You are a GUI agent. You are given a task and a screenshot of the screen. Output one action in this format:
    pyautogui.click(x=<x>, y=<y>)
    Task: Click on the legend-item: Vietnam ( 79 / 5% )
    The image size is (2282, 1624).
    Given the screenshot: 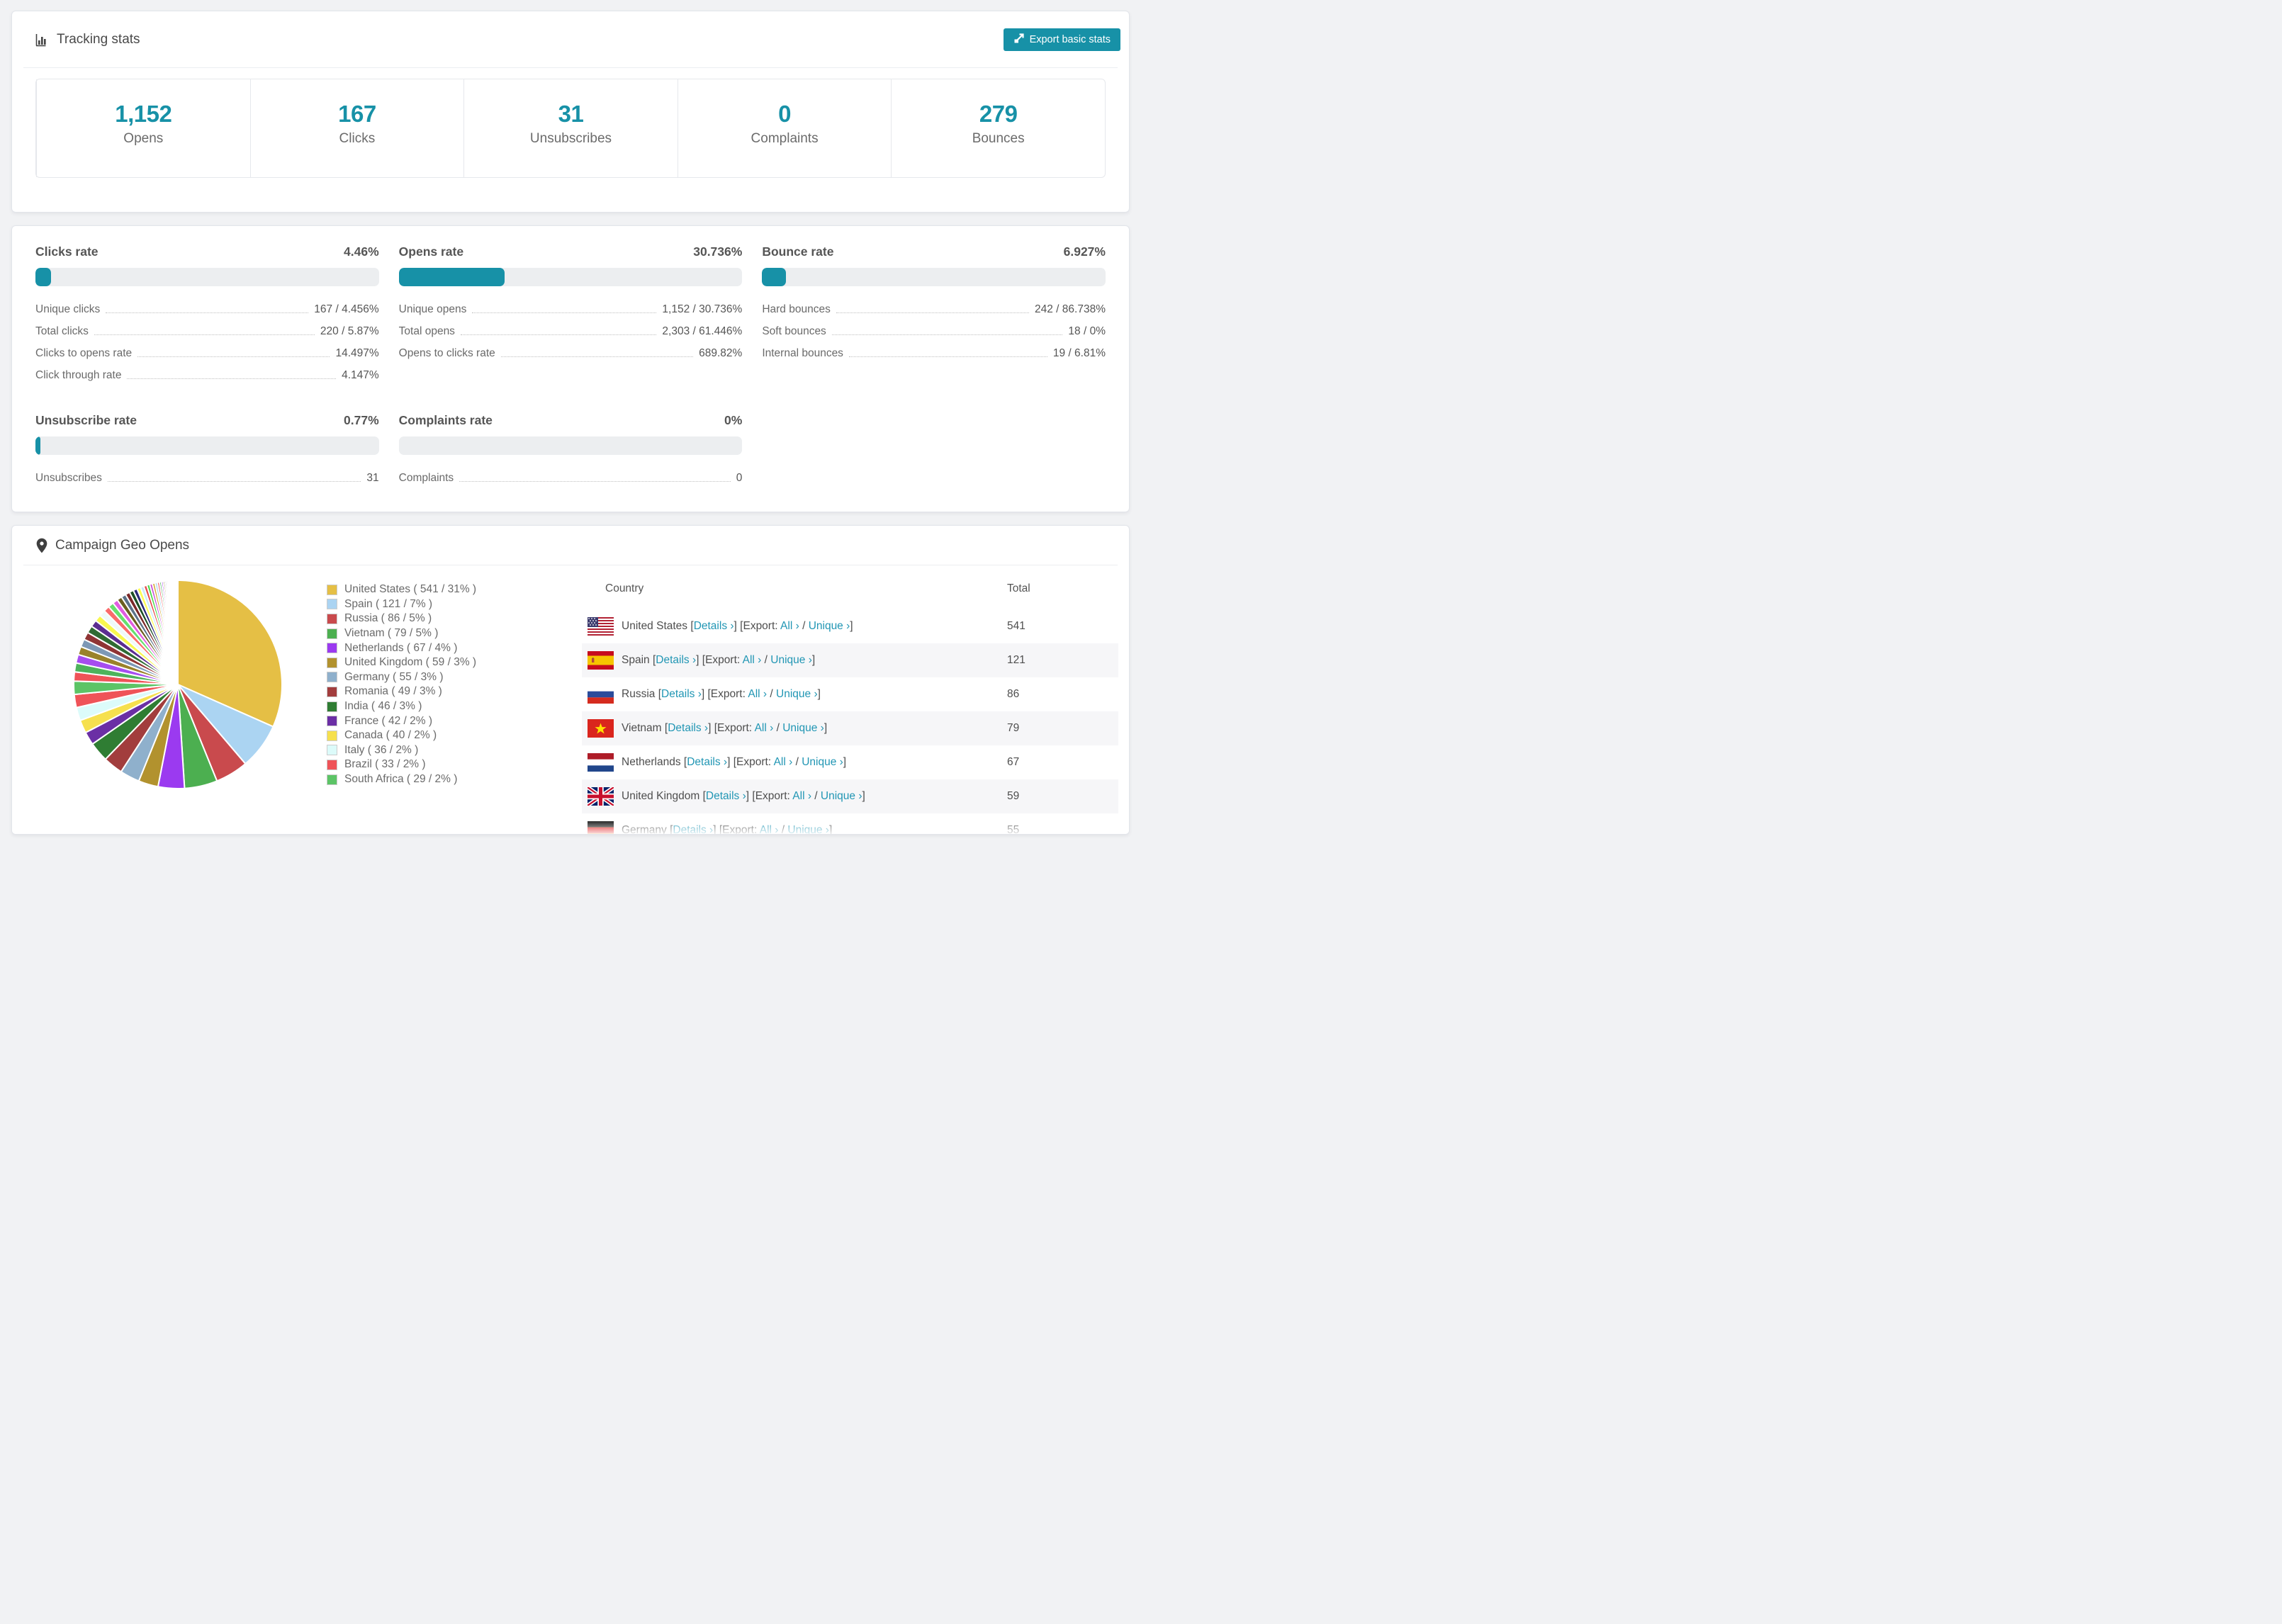 What is the action you would take?
    pyautogui.click(x=402, y=634)
    